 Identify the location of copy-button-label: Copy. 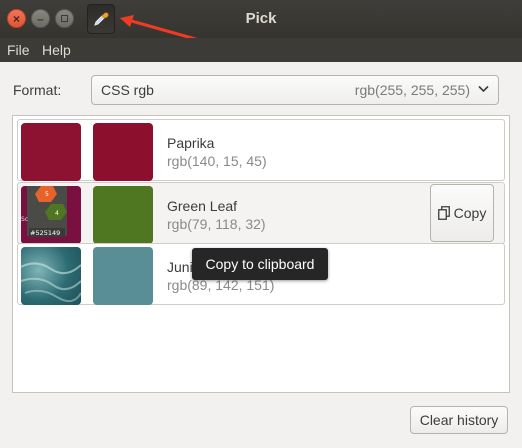
(470, 213).